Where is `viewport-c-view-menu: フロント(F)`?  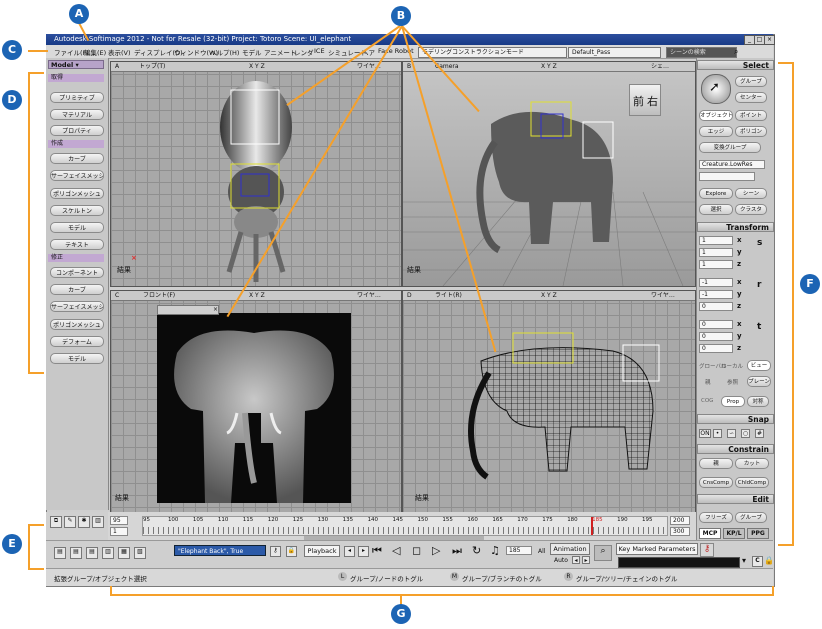
viewport-c-view-menu: フロント(F) is located at coordinates (159, 295).